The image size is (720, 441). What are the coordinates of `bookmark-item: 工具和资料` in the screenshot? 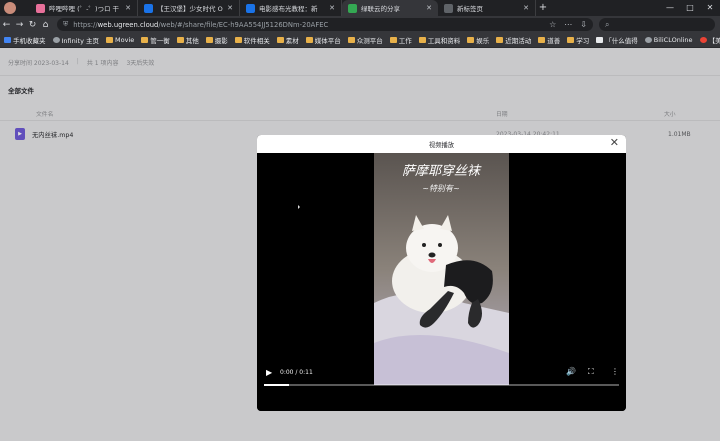 It's located at (439, 40).